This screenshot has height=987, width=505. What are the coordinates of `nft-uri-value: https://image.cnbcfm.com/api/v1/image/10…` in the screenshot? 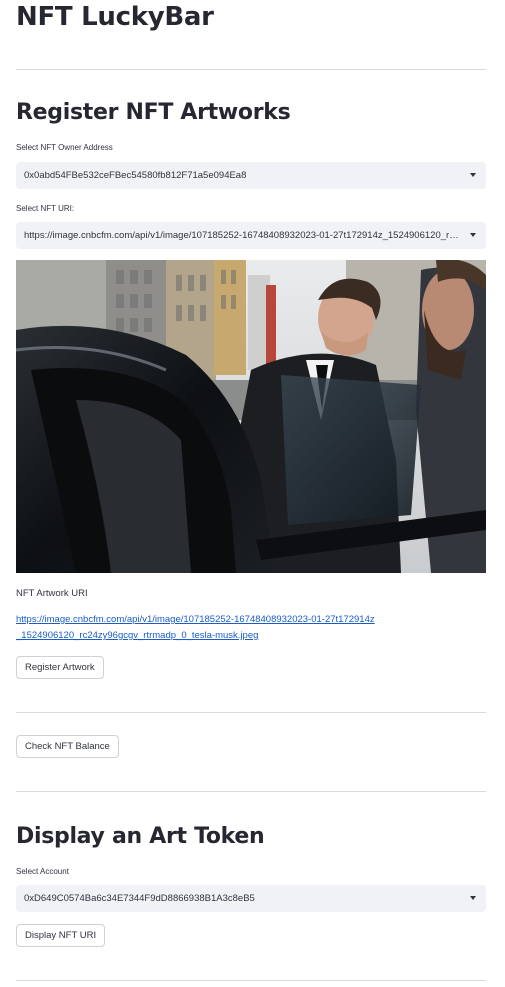 It's located at (243, 235).